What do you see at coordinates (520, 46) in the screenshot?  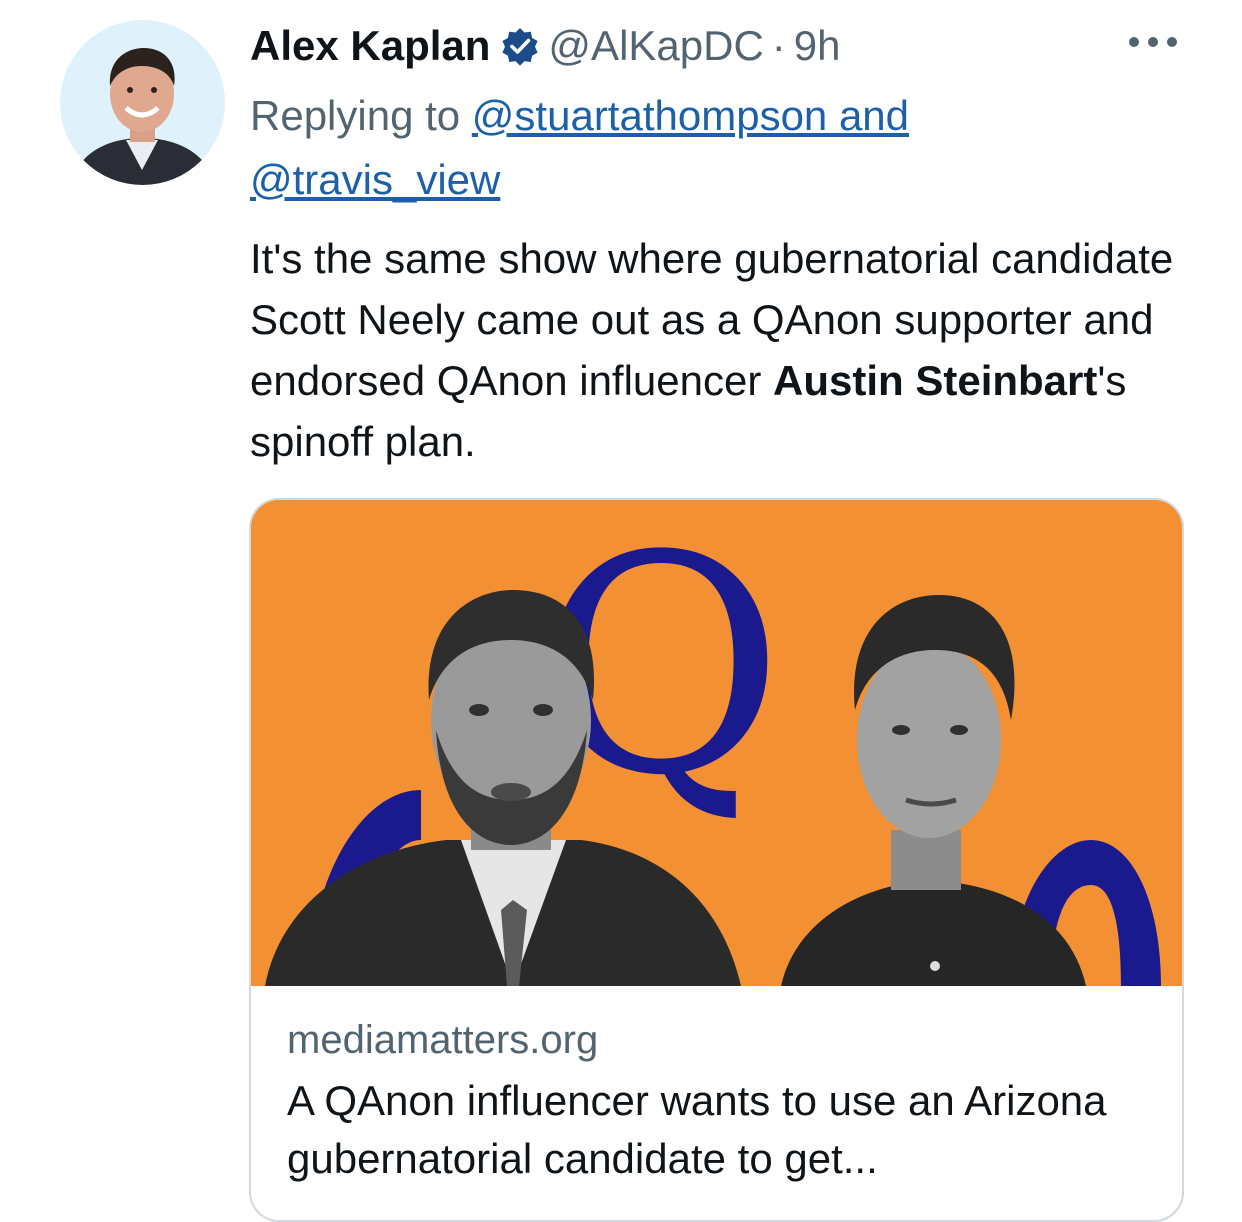 I see `verified-badge-icon` at bounding box center [520, 46].